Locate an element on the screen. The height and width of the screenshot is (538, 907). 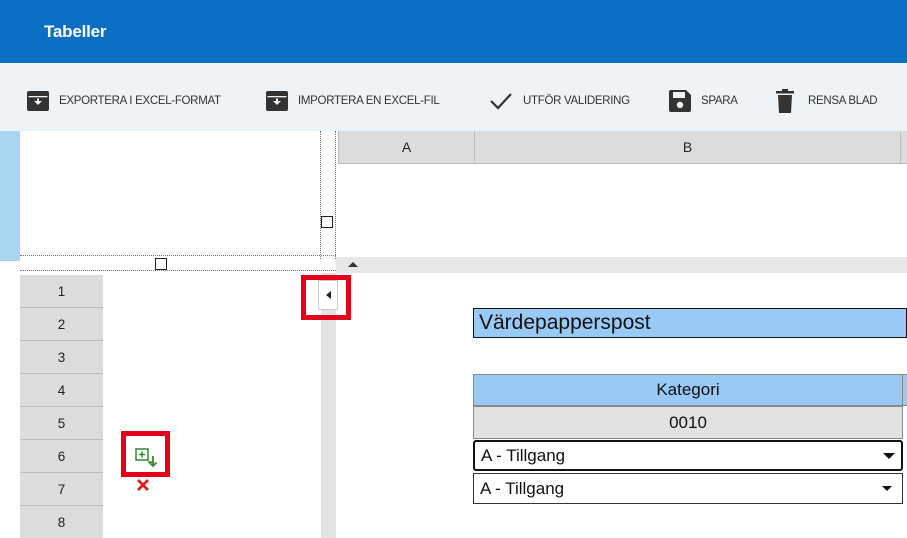
delete-row-icon is located at coordinates (143, 485).